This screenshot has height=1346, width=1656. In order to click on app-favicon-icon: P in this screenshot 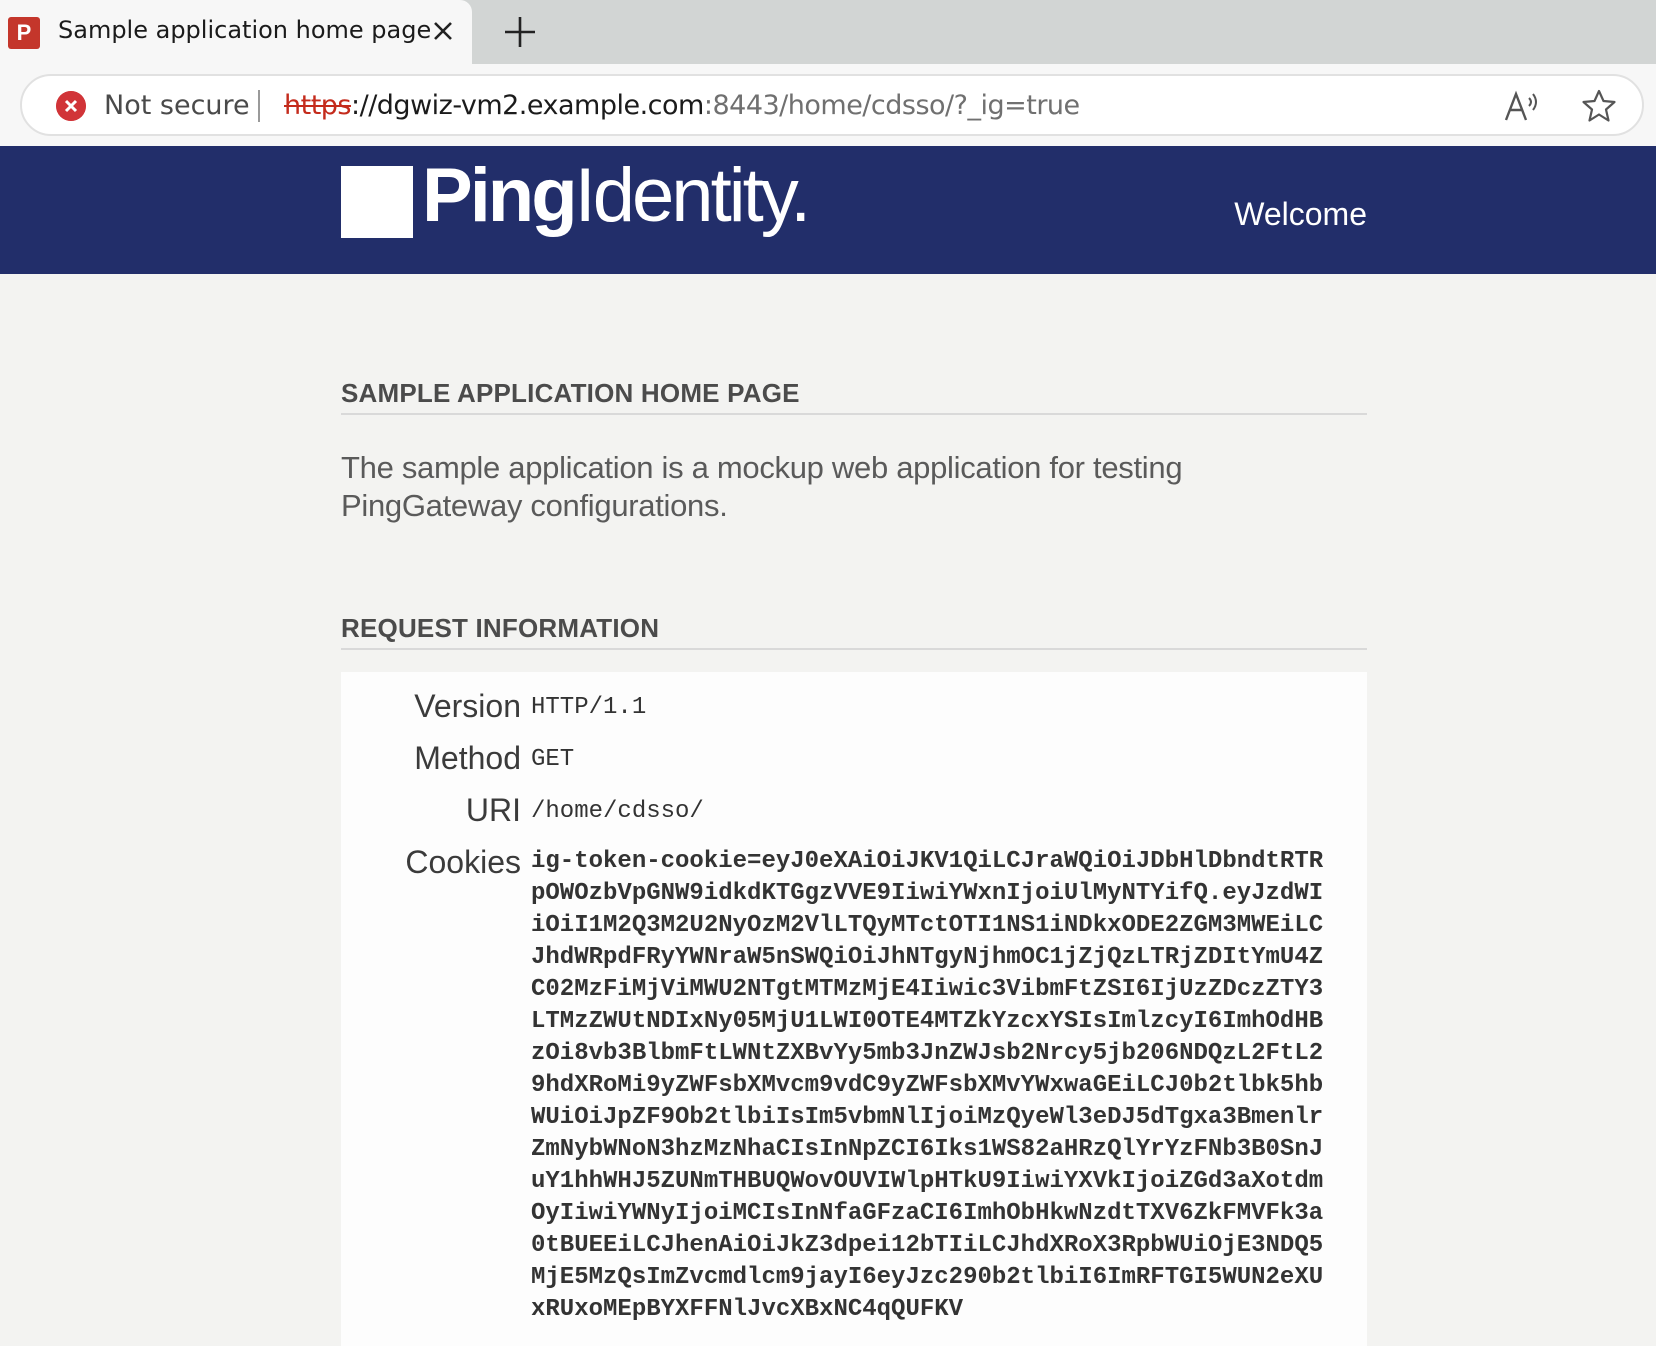, I will do `click(24, 33)`.